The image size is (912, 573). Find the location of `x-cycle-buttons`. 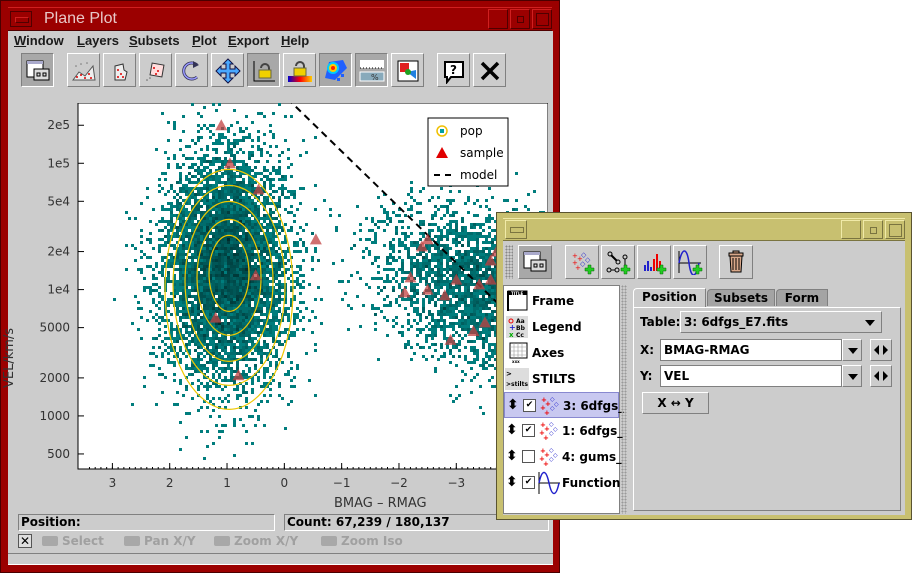

x-cycle-buttons is located at coordinates (881, 350).